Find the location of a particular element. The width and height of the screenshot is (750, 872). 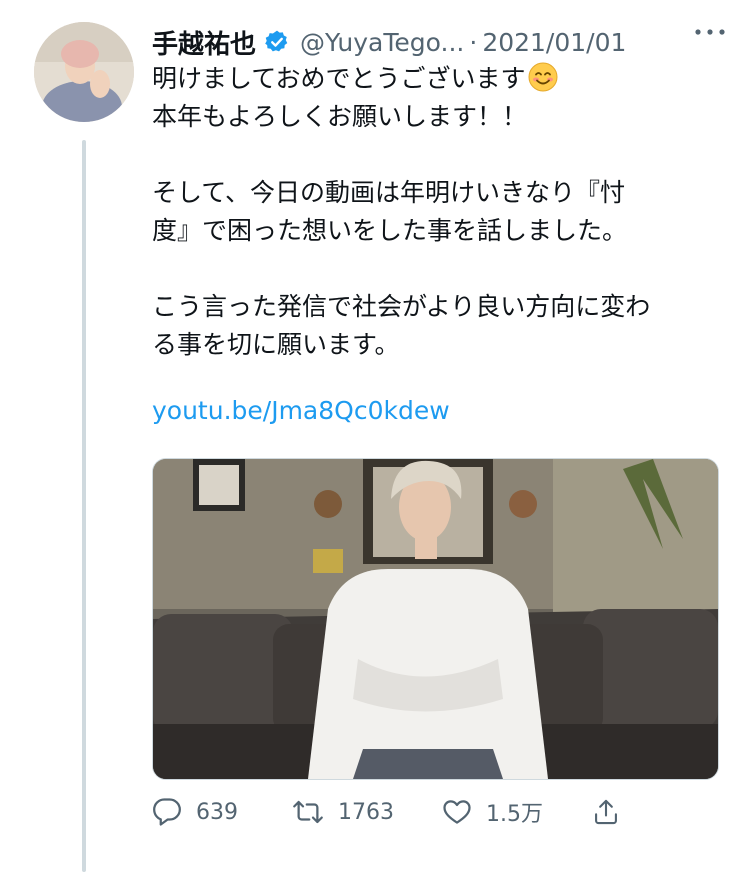

tweet-actions: 639 1763 1.5万 is located at coordinates (392, 812).